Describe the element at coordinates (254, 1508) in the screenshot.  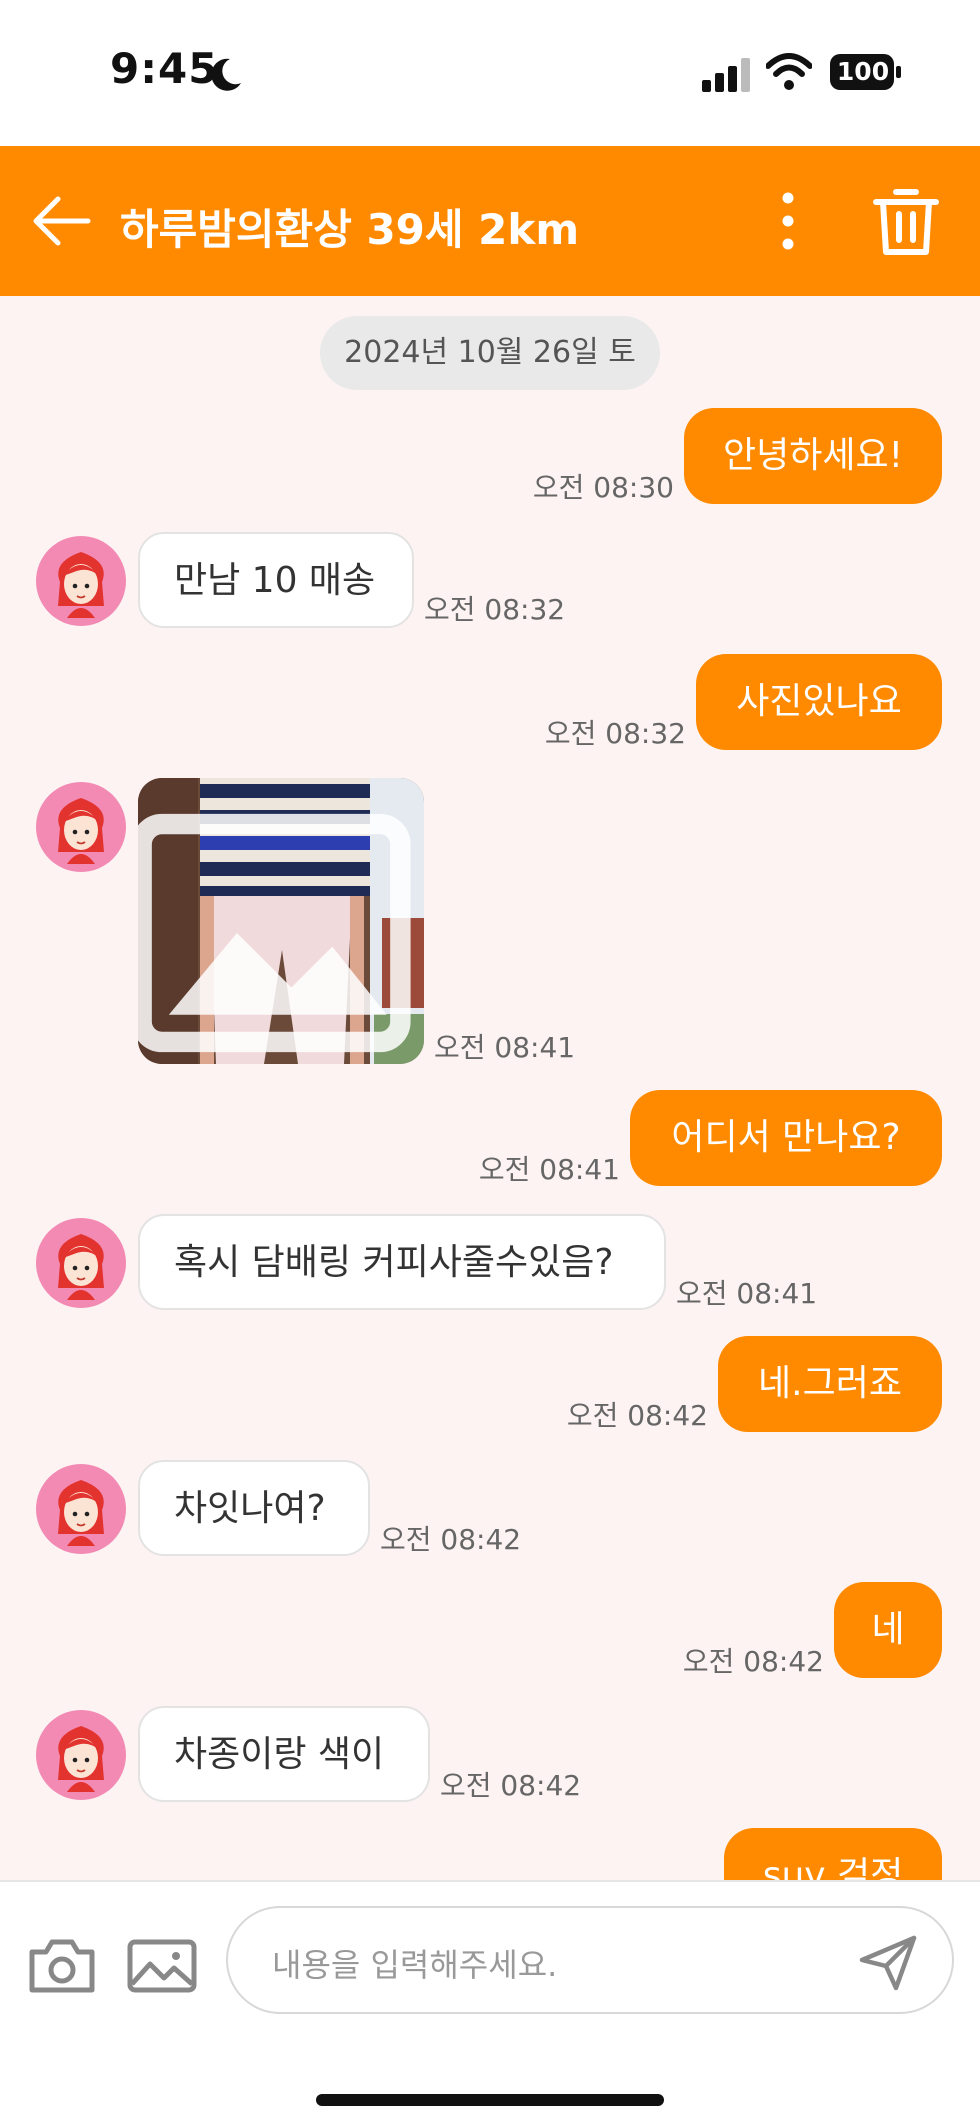
I see `incoming-message-bubble: 차잇나여?` at that location.